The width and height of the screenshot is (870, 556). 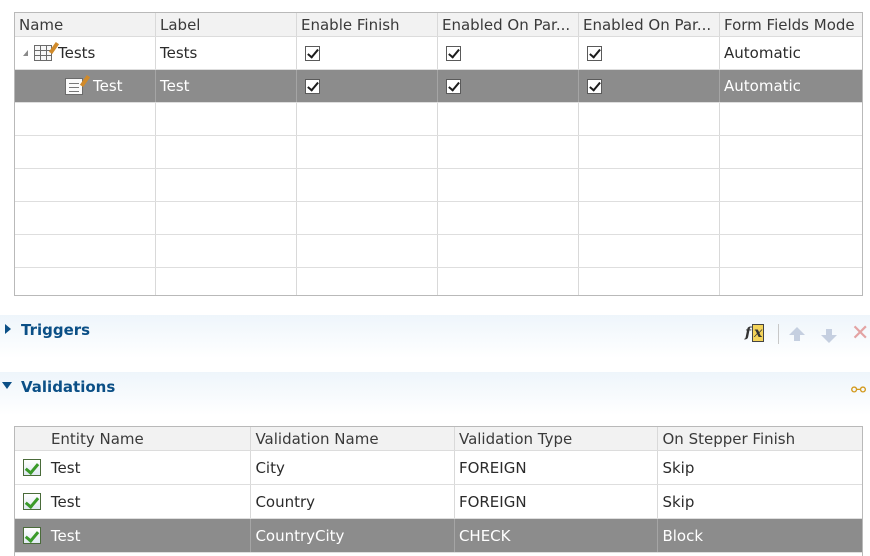 I want to click on column-header-name: Name, so click(x=85, y=24).